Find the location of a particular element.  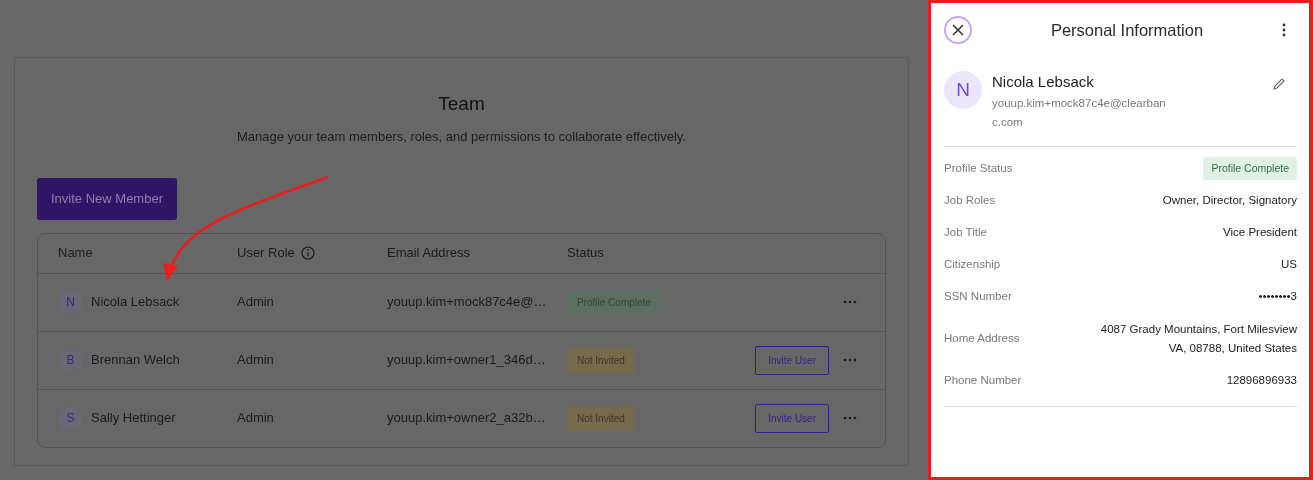

more-icon is located at coordinates (1284, 30).